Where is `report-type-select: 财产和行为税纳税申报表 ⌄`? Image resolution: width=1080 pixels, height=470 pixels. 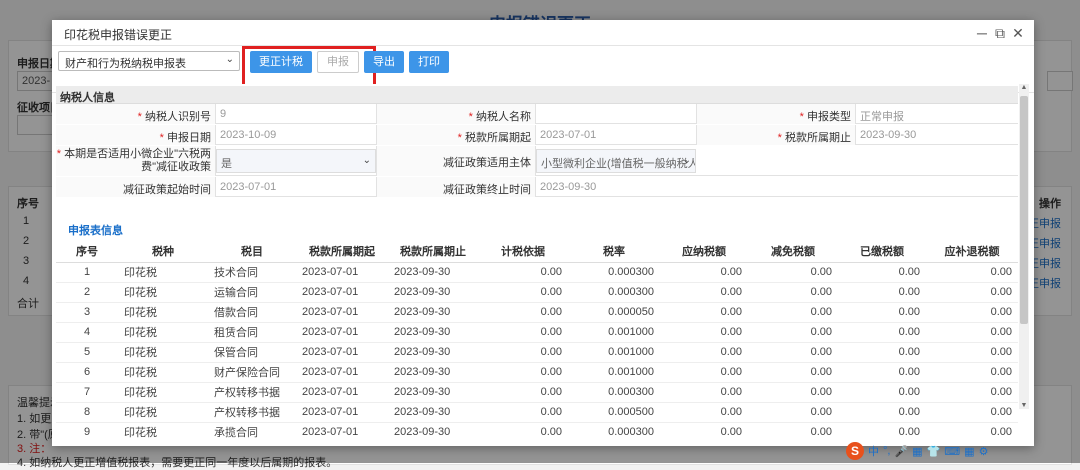 report-type-select: 财产和行为税纳税申报表 ⌄ is located at coordinates (149, 61).